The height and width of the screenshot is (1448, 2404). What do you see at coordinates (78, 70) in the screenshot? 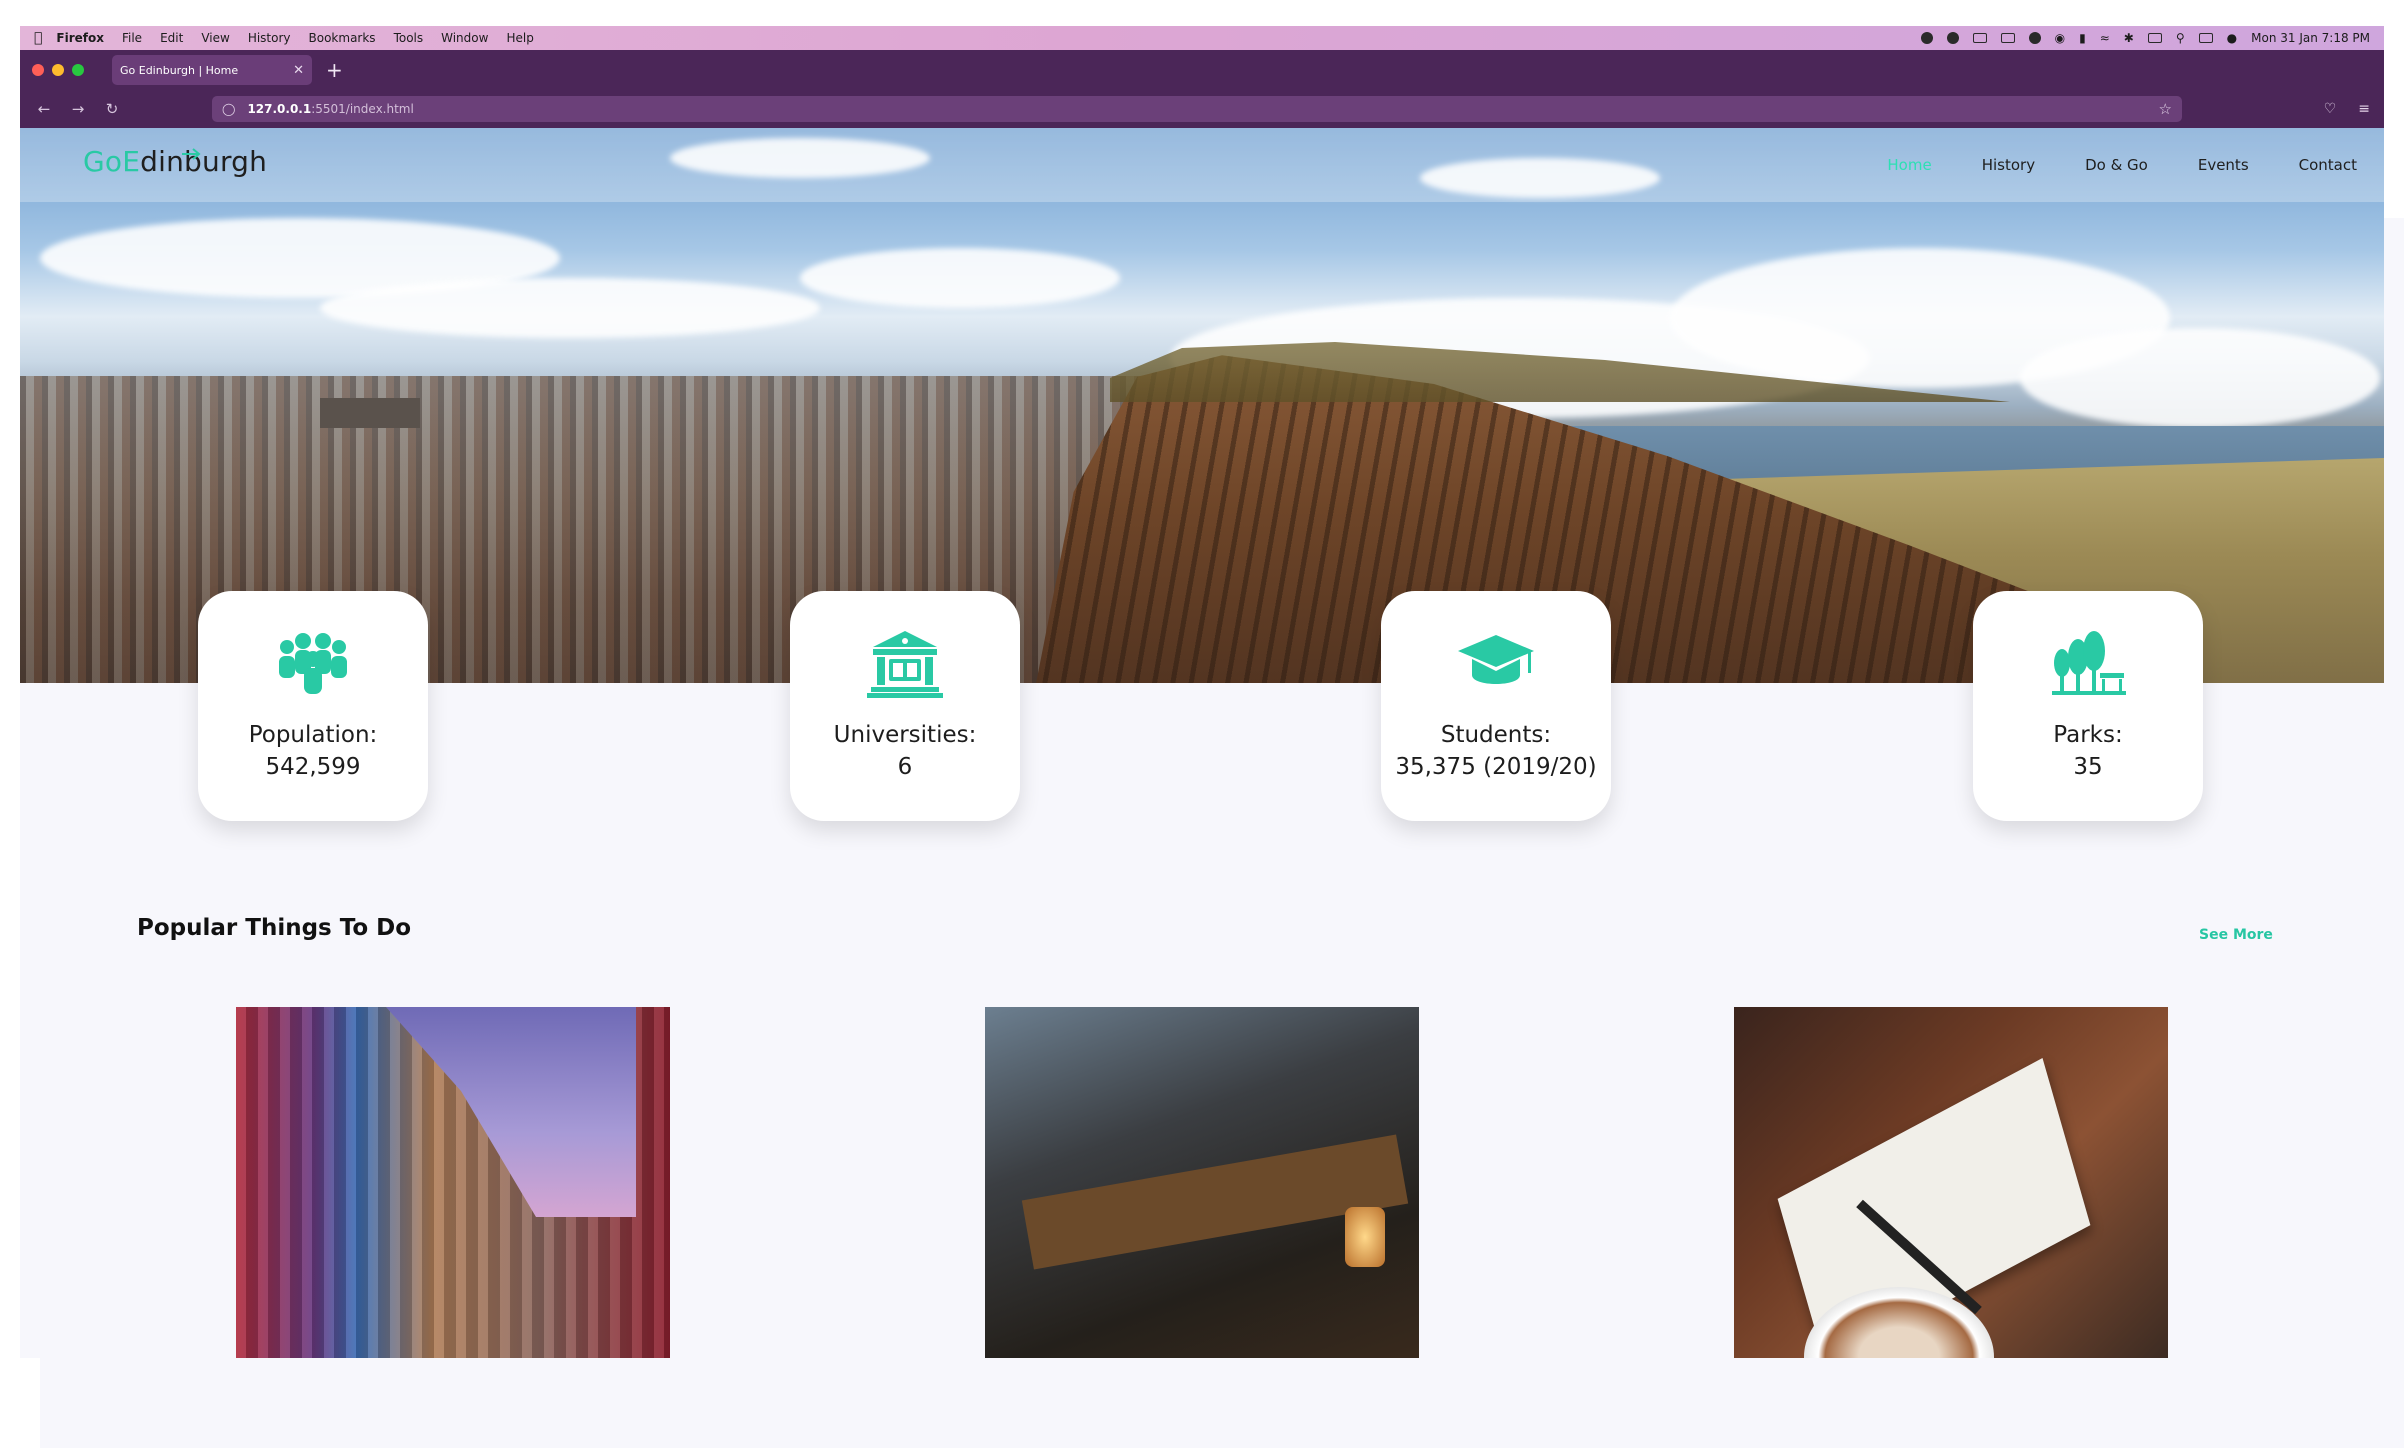
I see `zoom-window-button` at bounding box center [78, 70].